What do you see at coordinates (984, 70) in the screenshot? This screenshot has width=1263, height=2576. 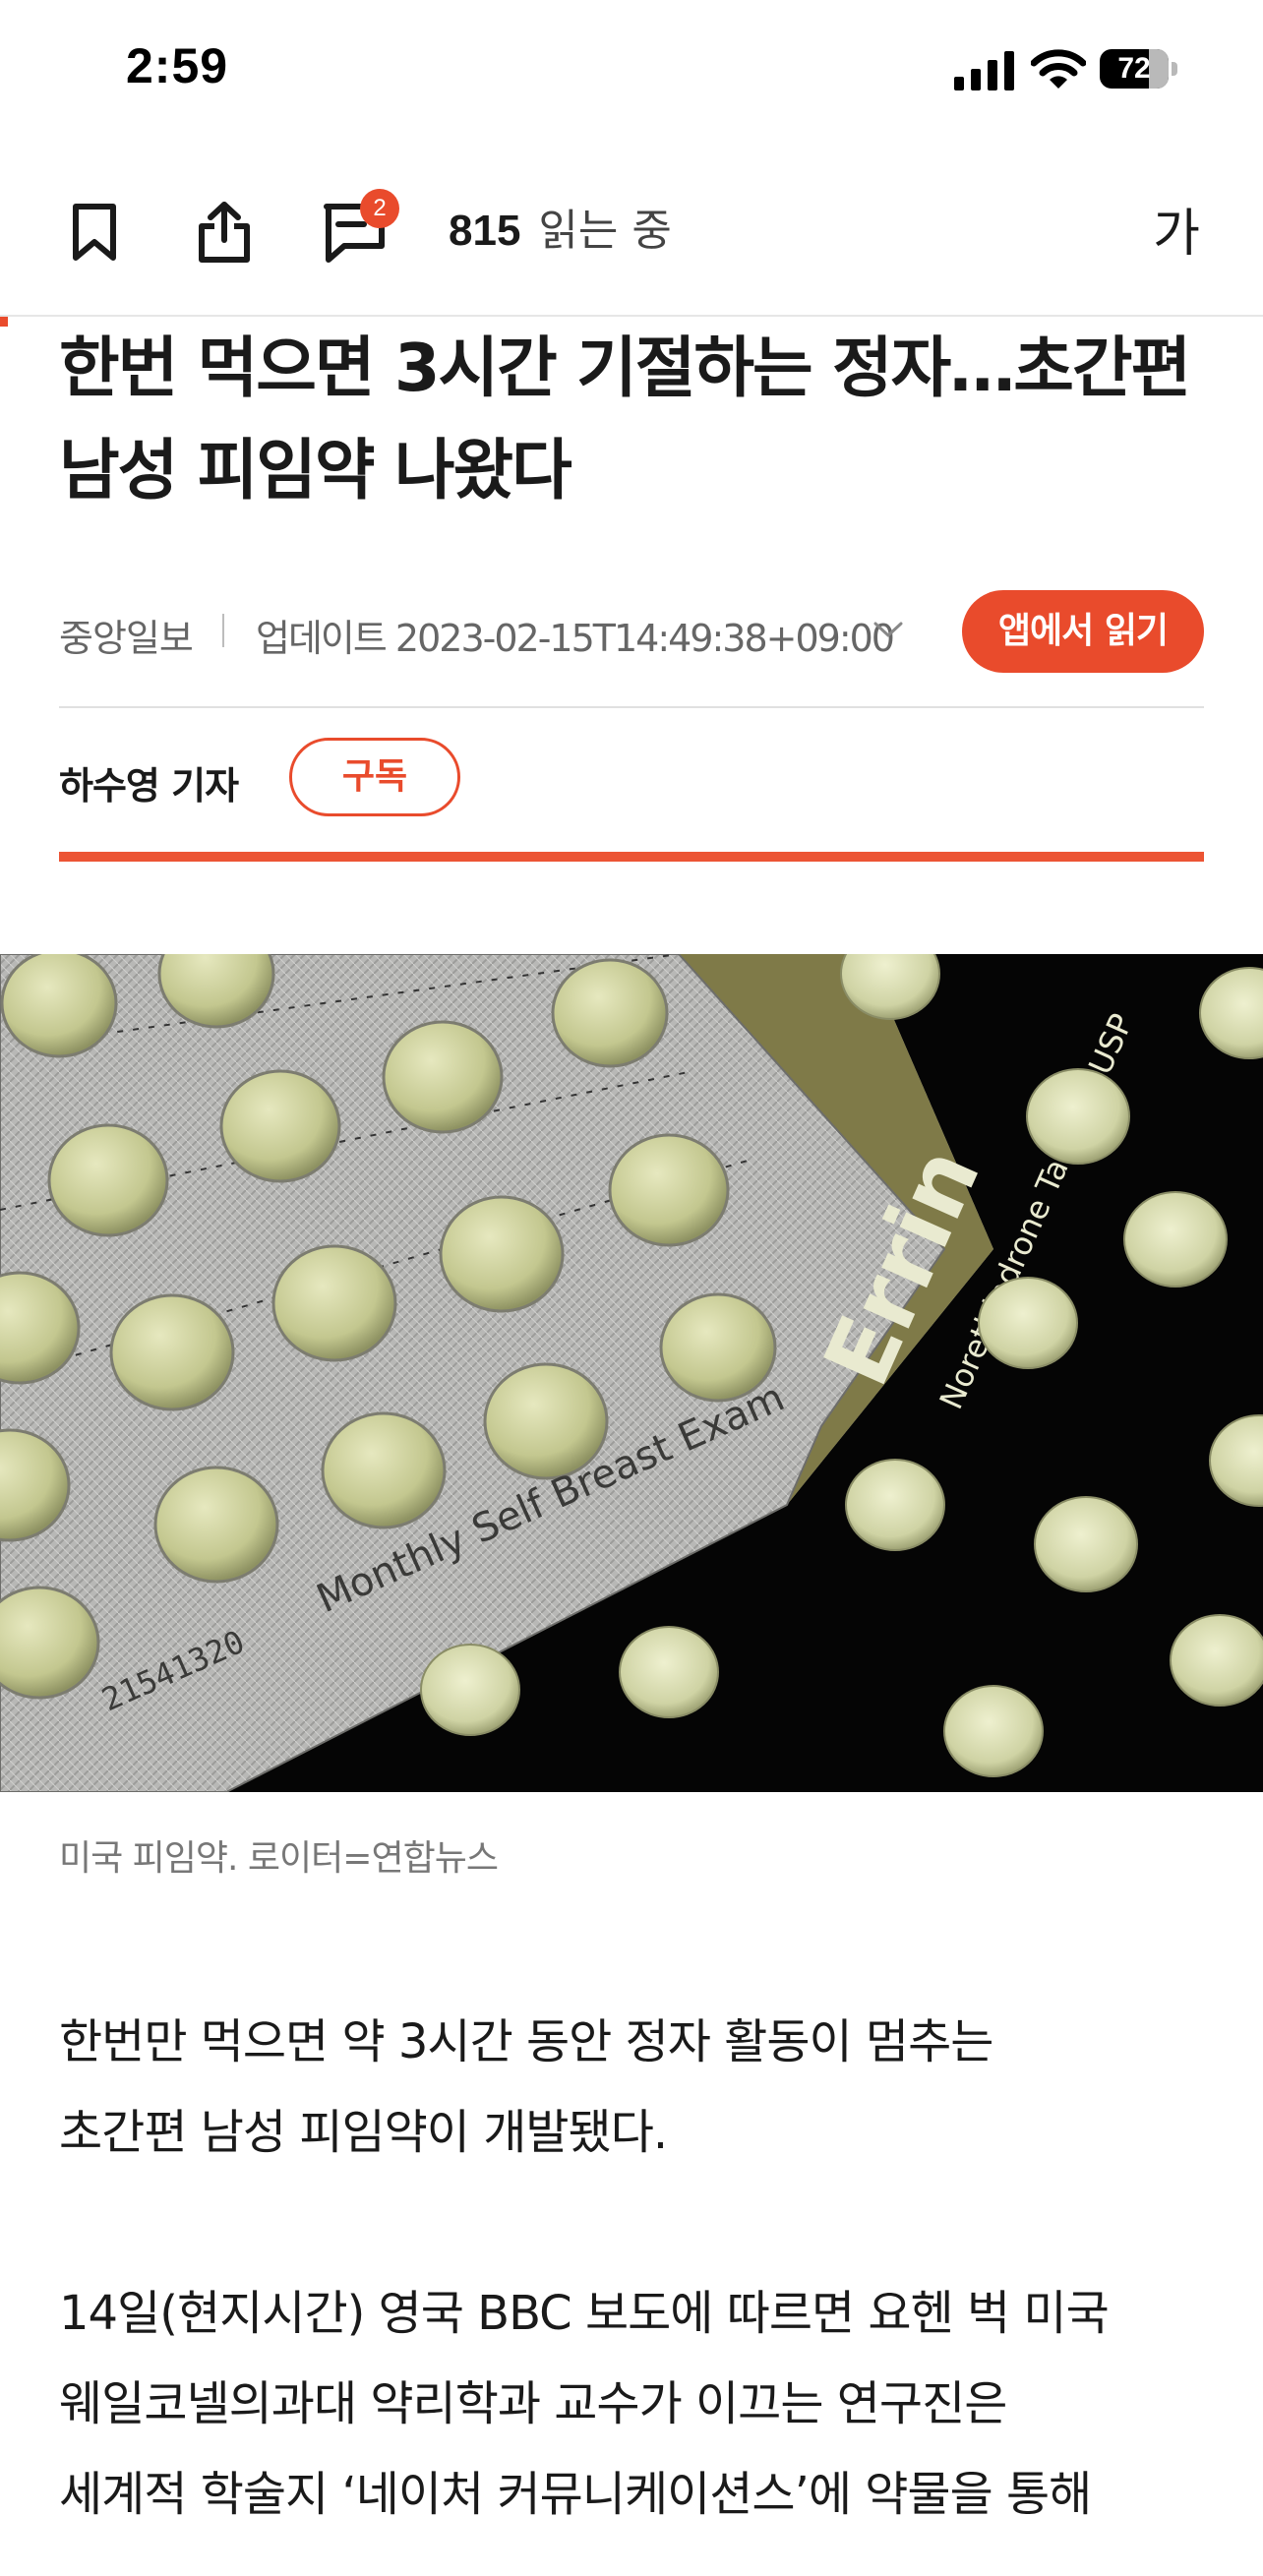 I see `signal-icon` at bounding box center [984, 70].